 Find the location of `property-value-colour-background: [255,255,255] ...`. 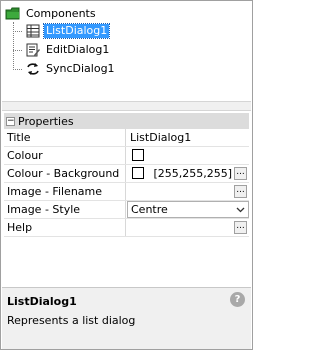

property-value-colour-background: [255,255,255] ... is located at coordinates (188, 173).